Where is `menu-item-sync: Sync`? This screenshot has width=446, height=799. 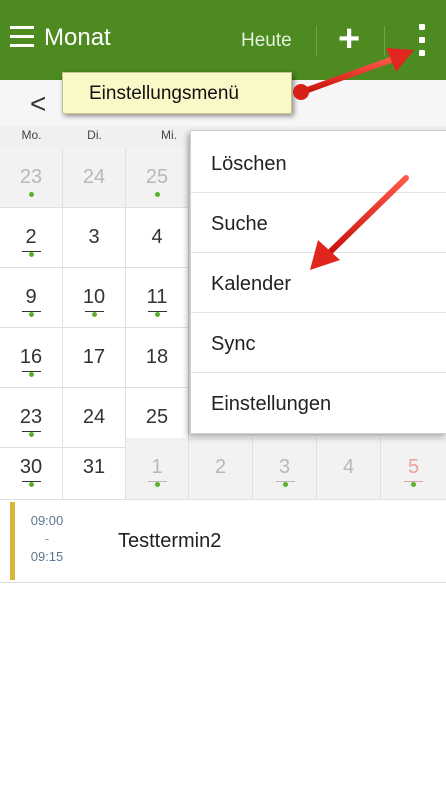
menu-item-sync: Sync is located at coordinates (318, 343).